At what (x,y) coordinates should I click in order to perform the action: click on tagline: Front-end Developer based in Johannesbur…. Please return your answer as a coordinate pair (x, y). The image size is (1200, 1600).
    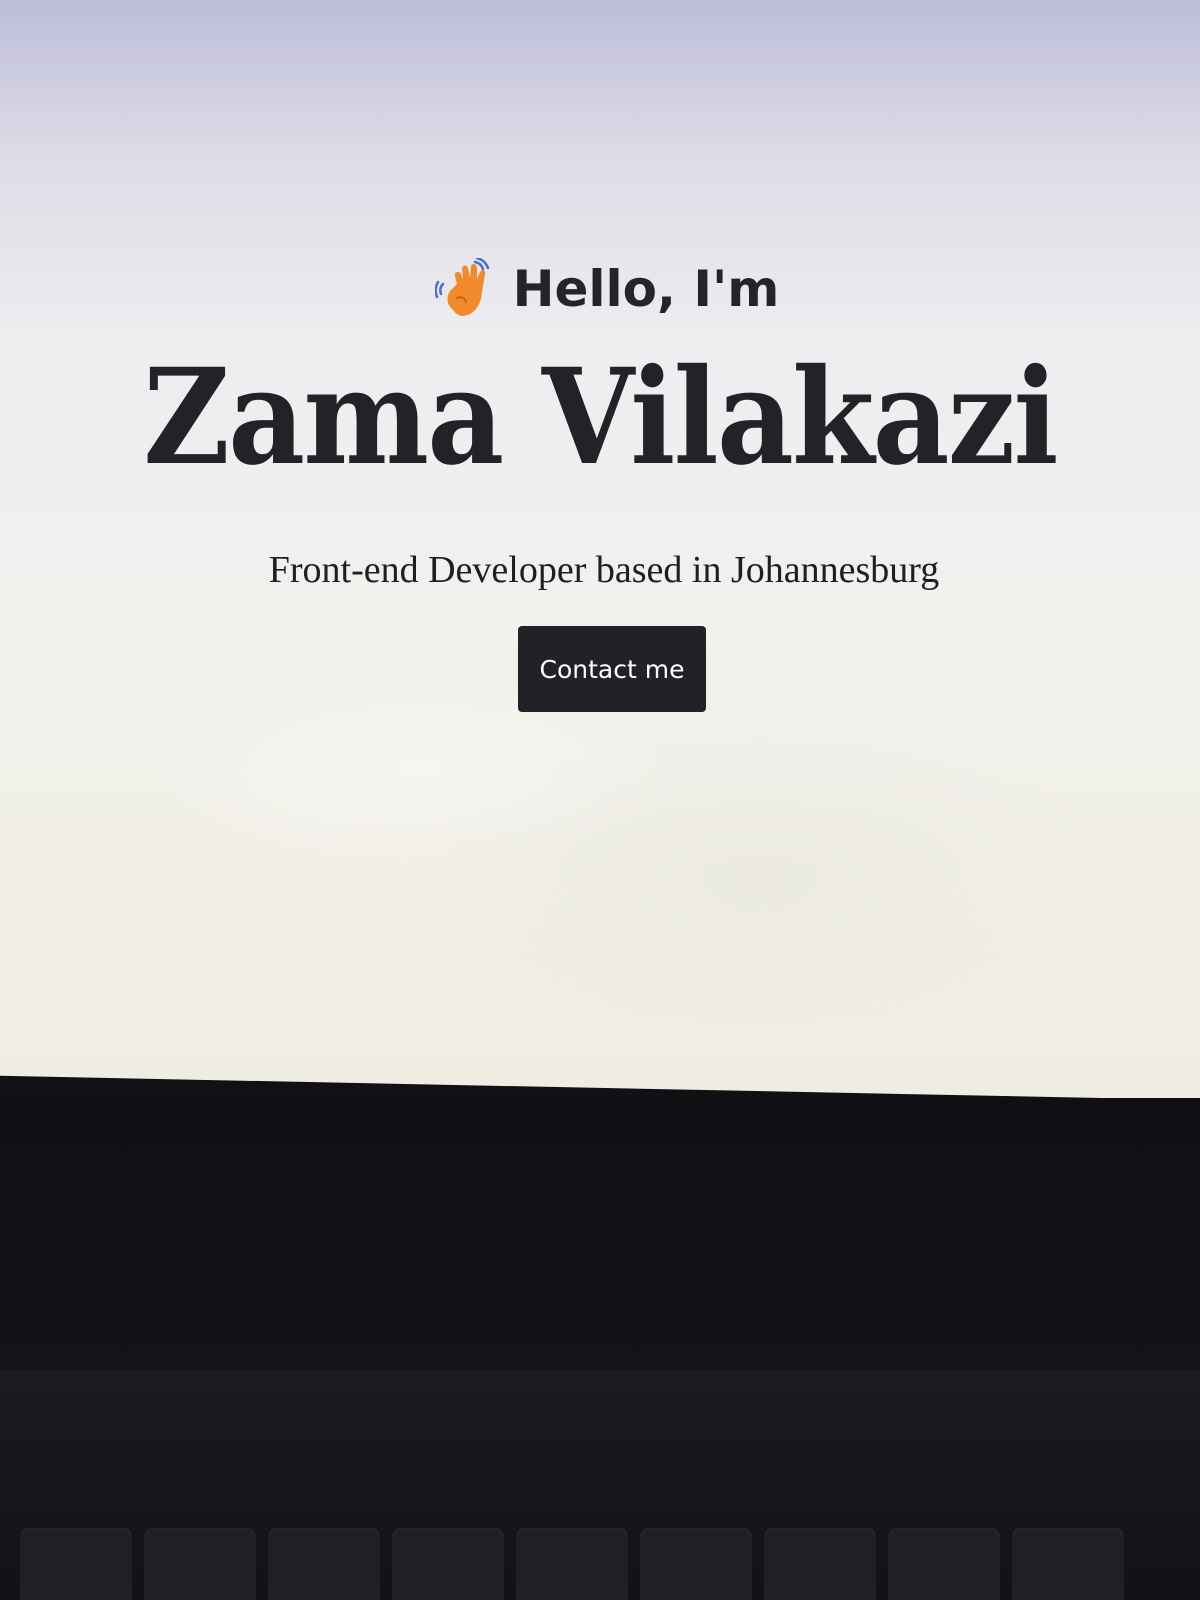
    Looking at the image, I should click on (604, 570).